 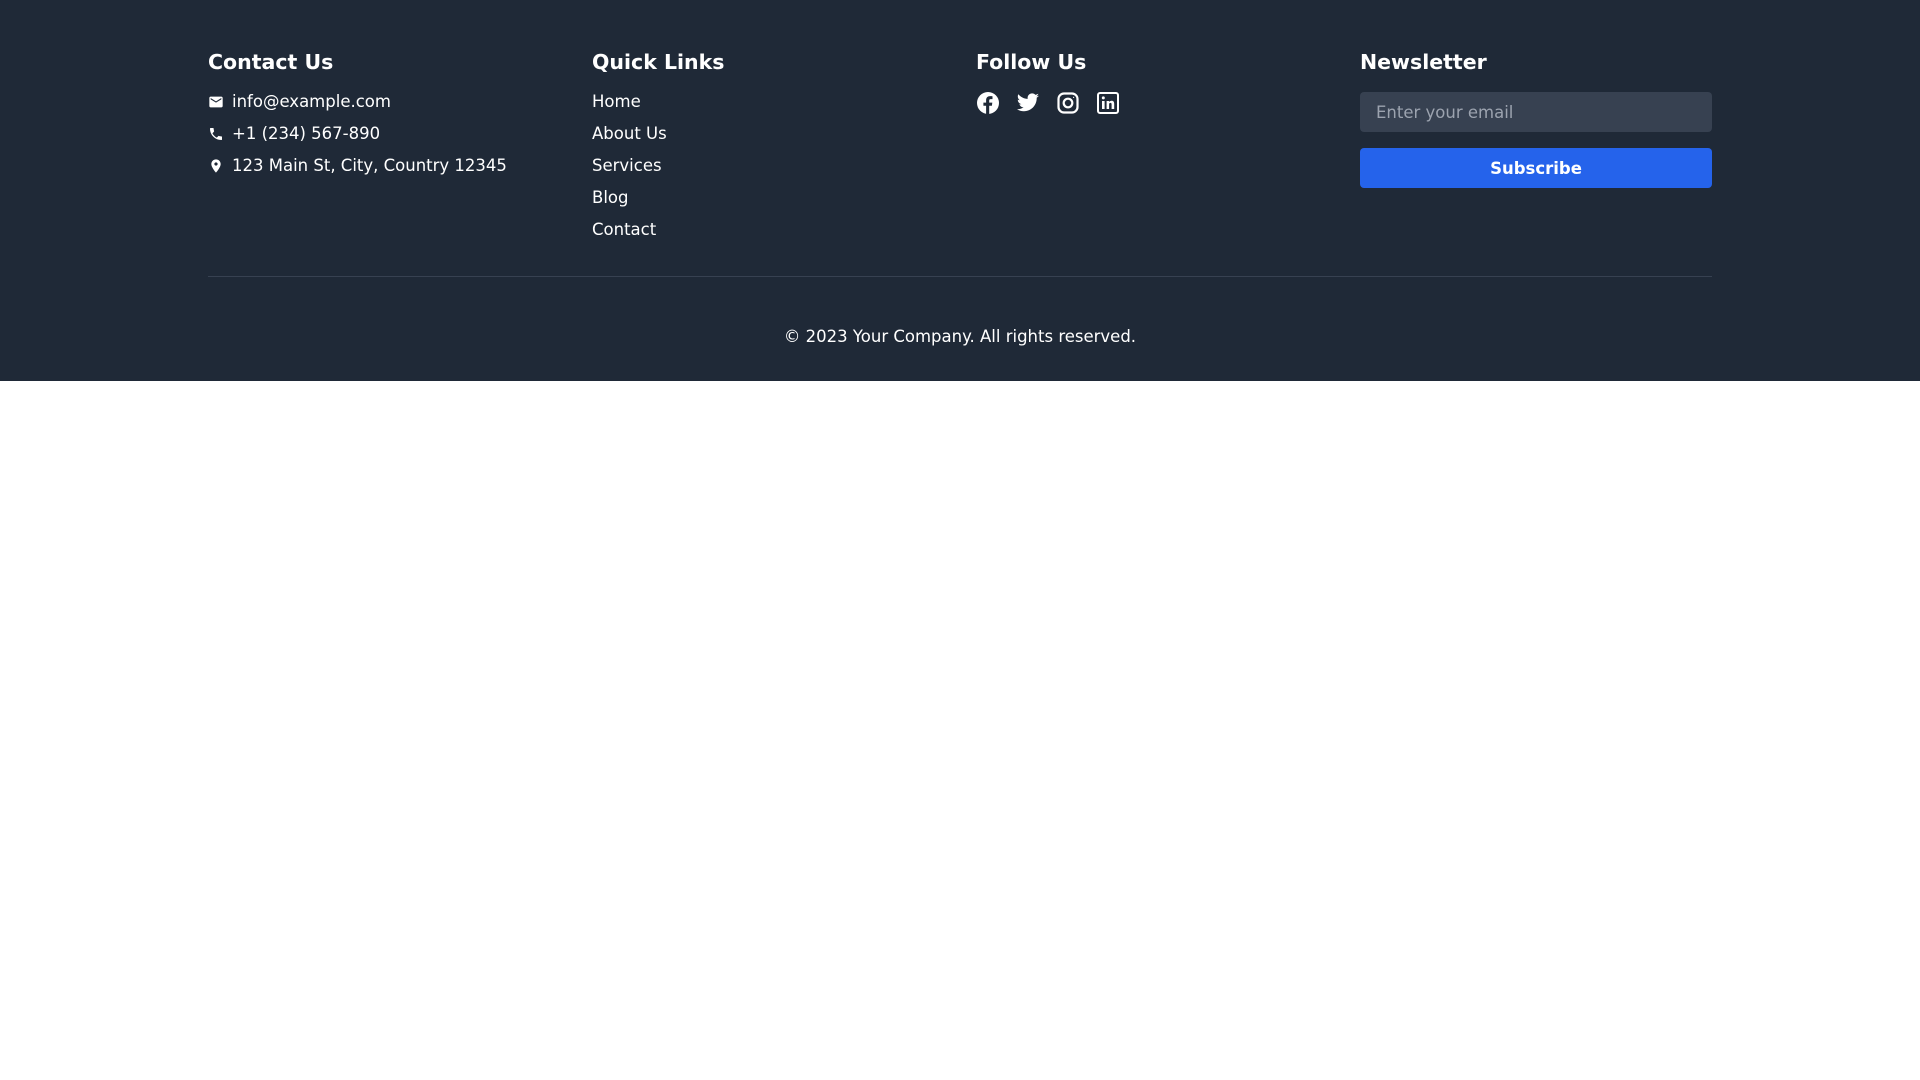 What do you see at coordinates (960, 276) in the screenshot?
I see `footer-divider` at bounding box center [960, 276].